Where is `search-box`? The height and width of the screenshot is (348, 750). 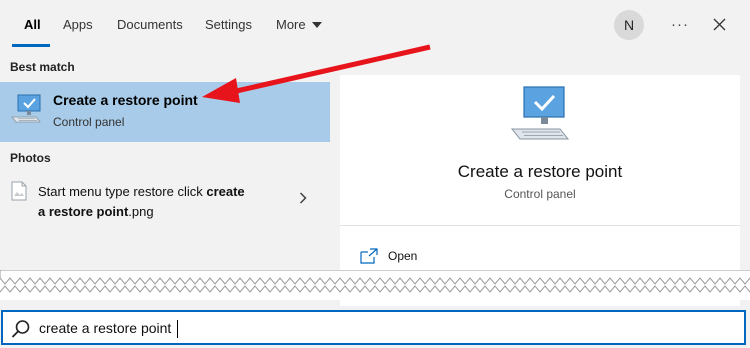
search-box is located at coordinates (373, 327).